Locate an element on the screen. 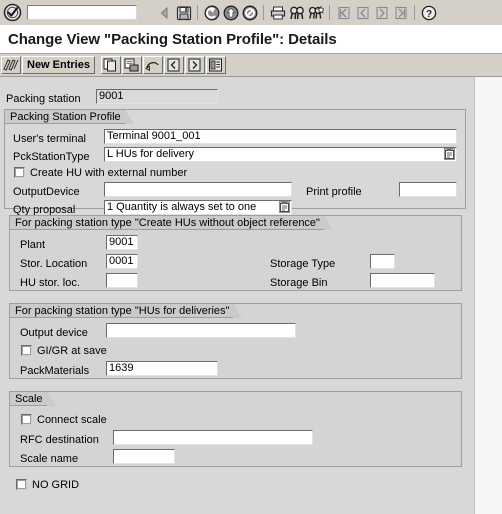 The height and width of the screenshot is (514, 502). storage-type-label: Storage Type is located at coordinates (303, 264).